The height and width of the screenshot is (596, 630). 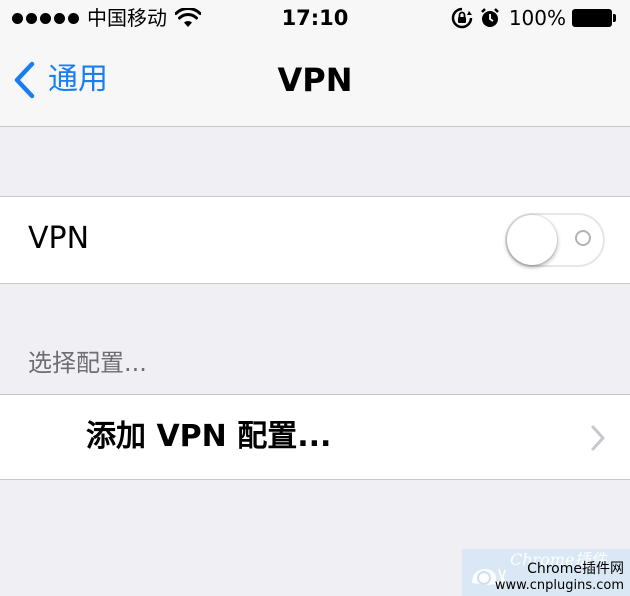 What do you see at coordinates (489, 17) in the screenshot?
I see `alarm-icon` at bounding box center [489, 17].